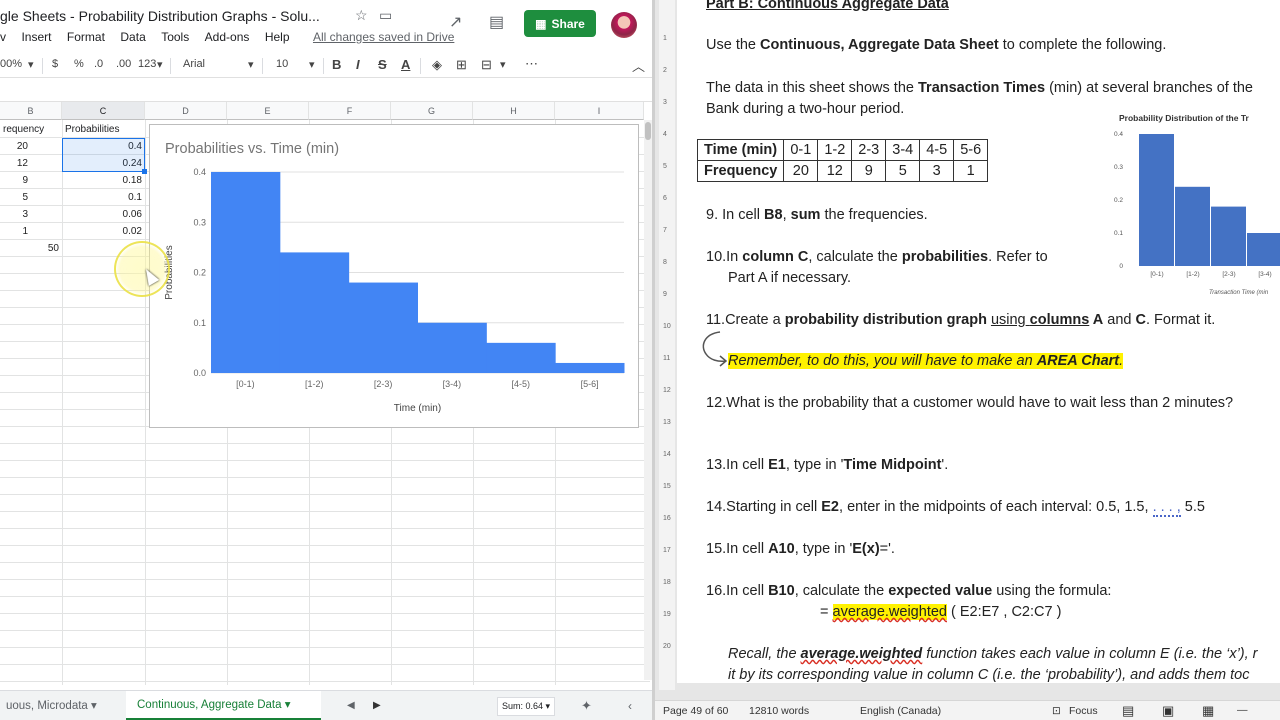 The image size is (1280, 720). I want to click on grid-line, so click(325, 630).